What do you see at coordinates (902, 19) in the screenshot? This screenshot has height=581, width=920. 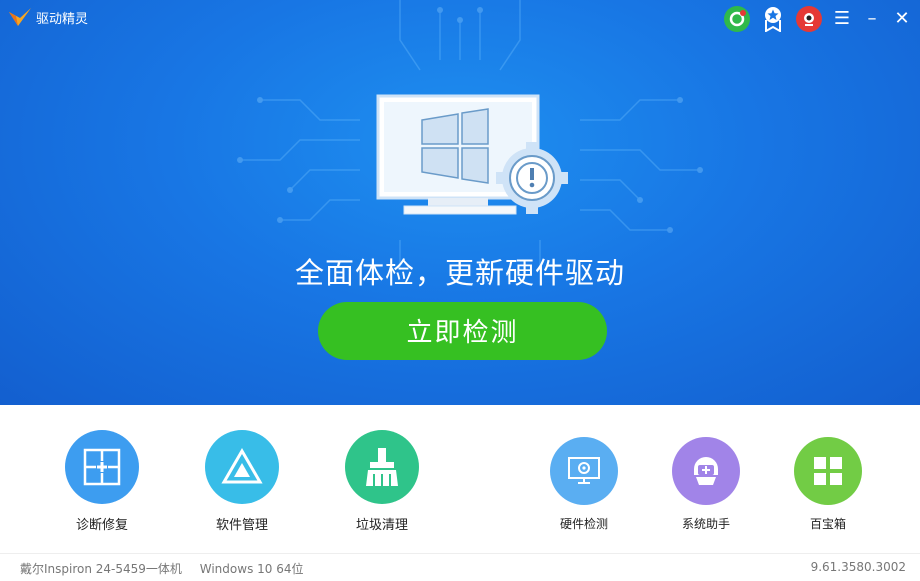 I see `close-button: ✕` at bounding box center [902, 19].